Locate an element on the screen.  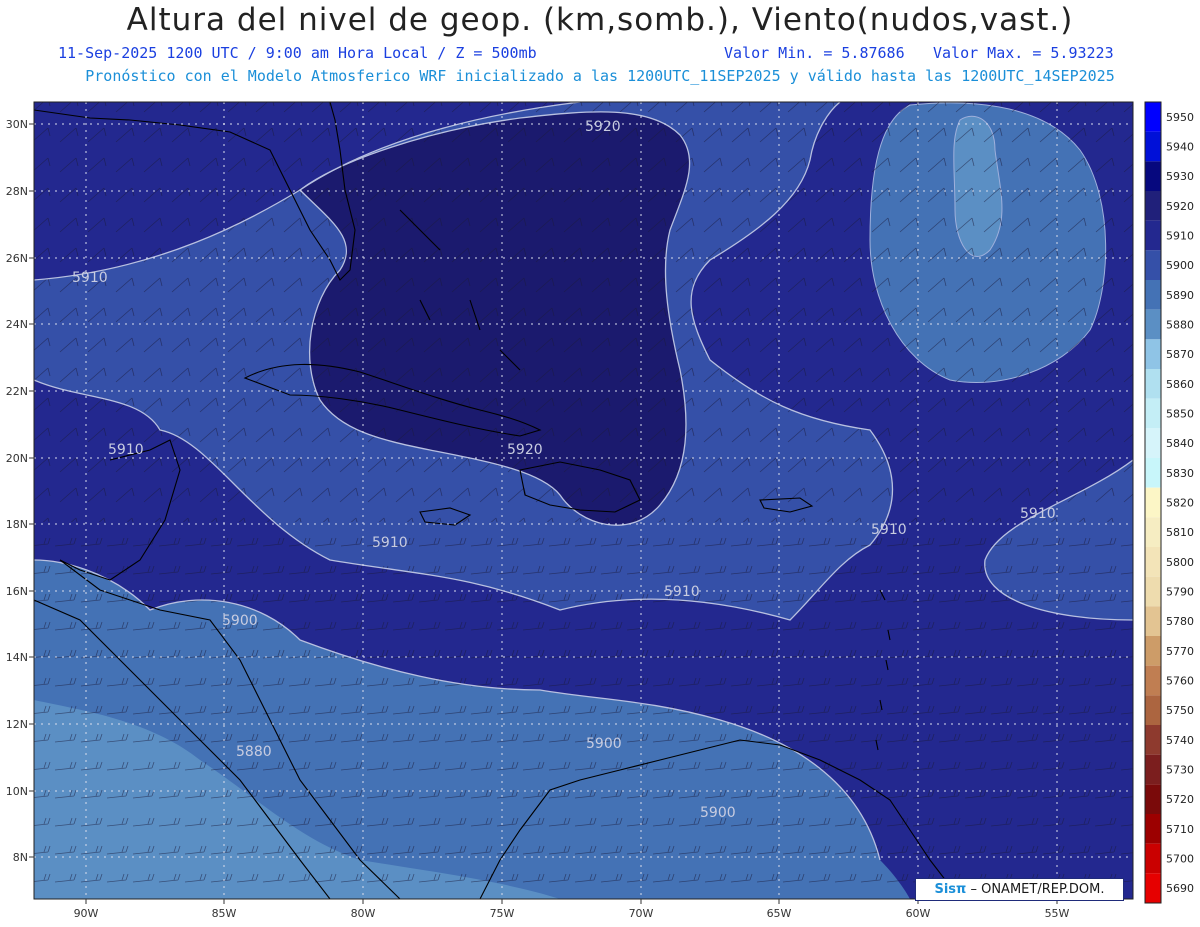
credit-box: Sisπ – ONAMET/REP.DOM. is located at coordinates (1019, 889).